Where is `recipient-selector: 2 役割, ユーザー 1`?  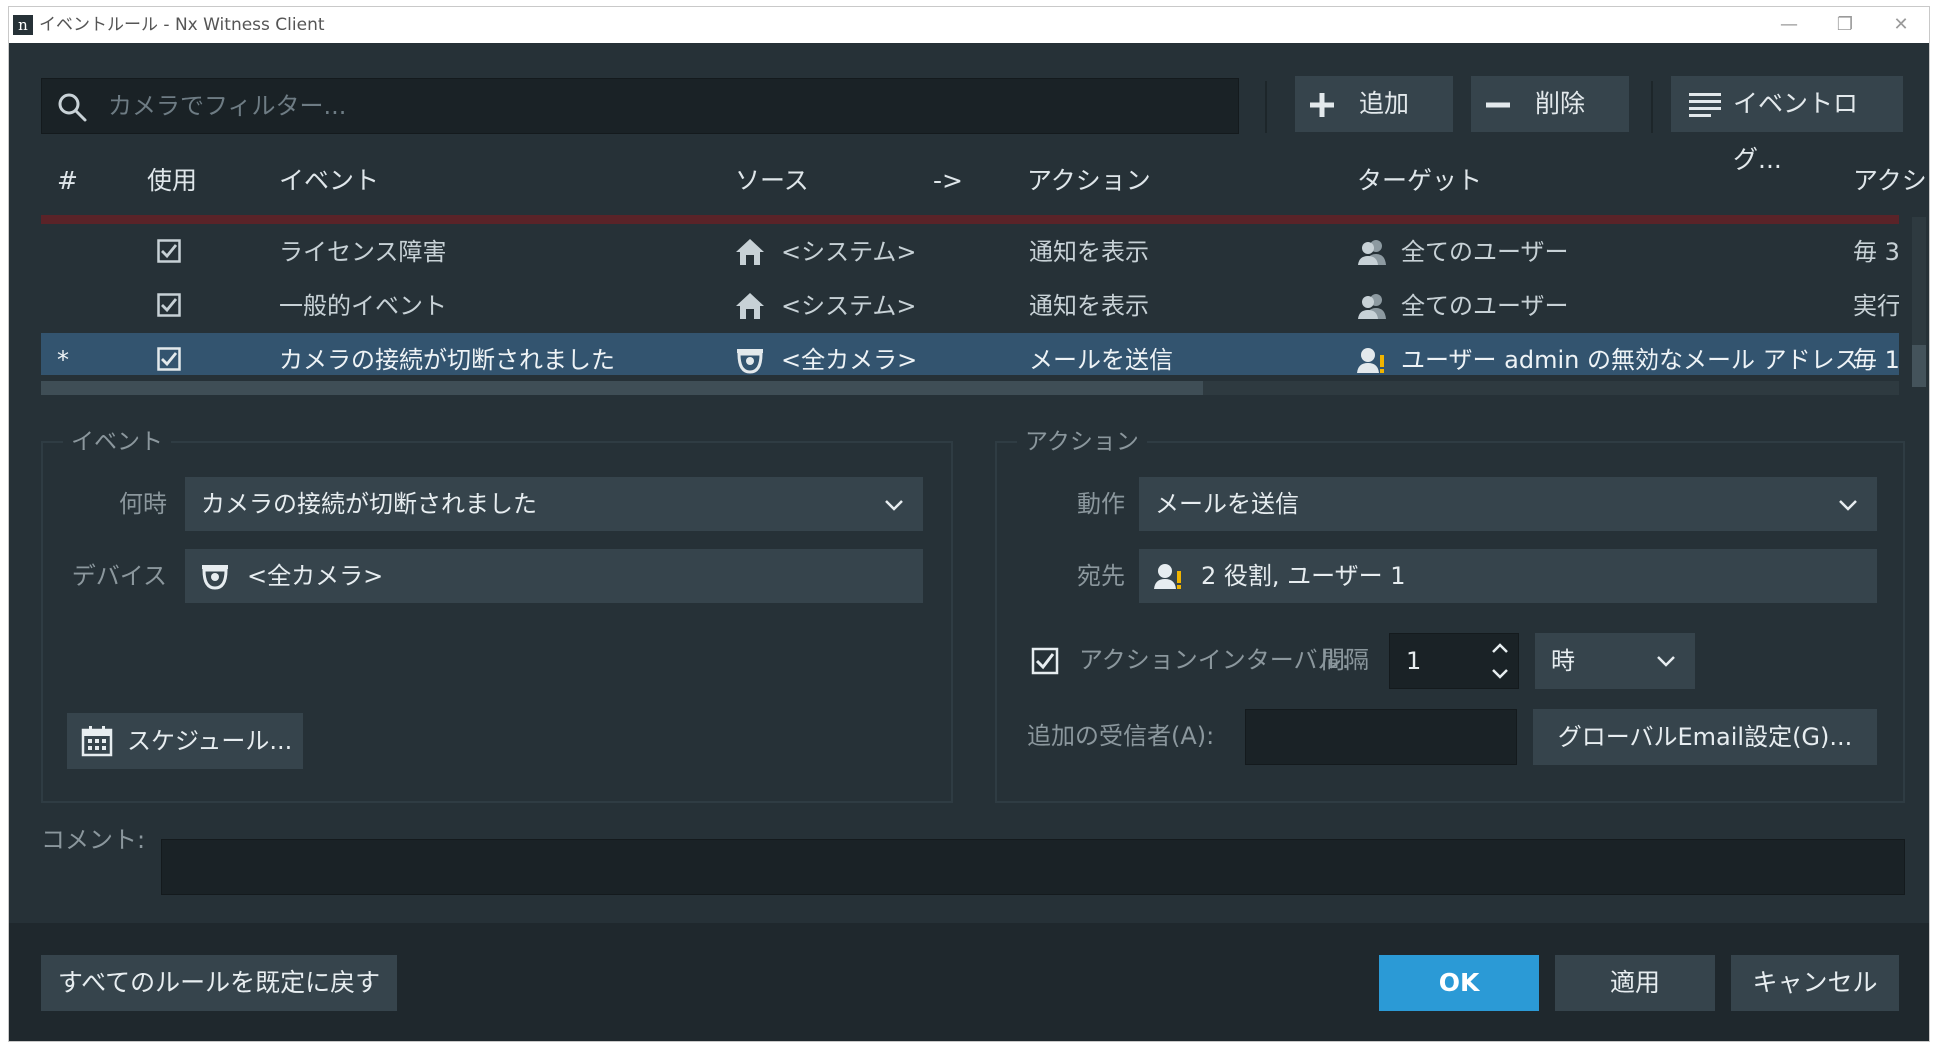
recipient-selector: 2 役割, ユーザー 1 is located at coordinates (1508, 576).